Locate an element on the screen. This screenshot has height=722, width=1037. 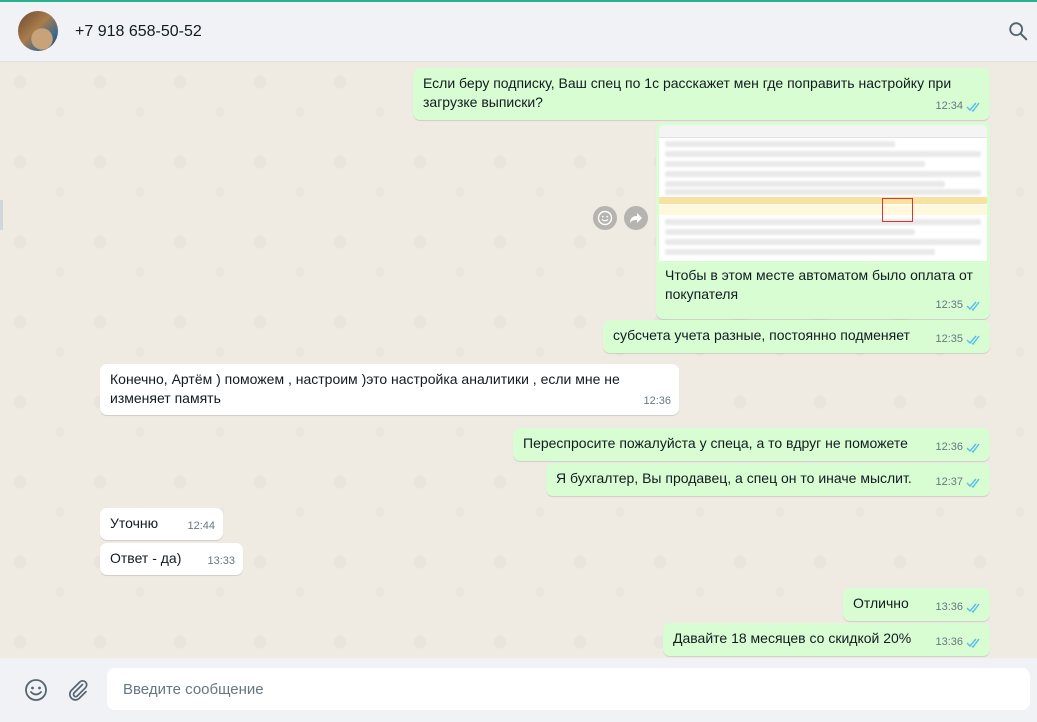
reaction-emoji-button is located at coordinates (605, 218).